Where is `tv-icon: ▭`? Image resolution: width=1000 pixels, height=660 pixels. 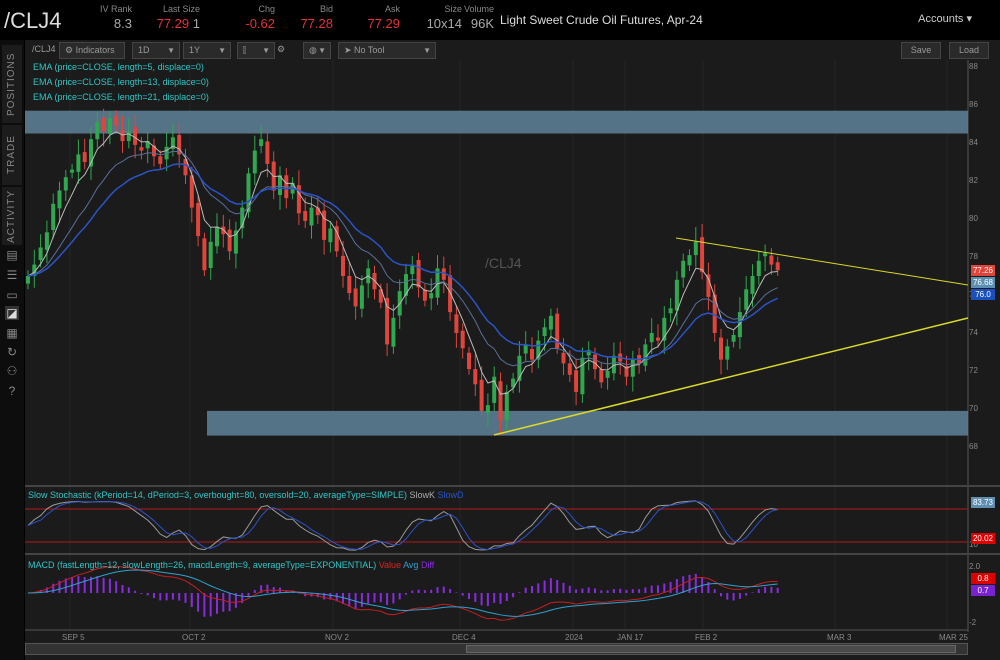
tv-icon: ▭ is located at coordinates (12, 295).